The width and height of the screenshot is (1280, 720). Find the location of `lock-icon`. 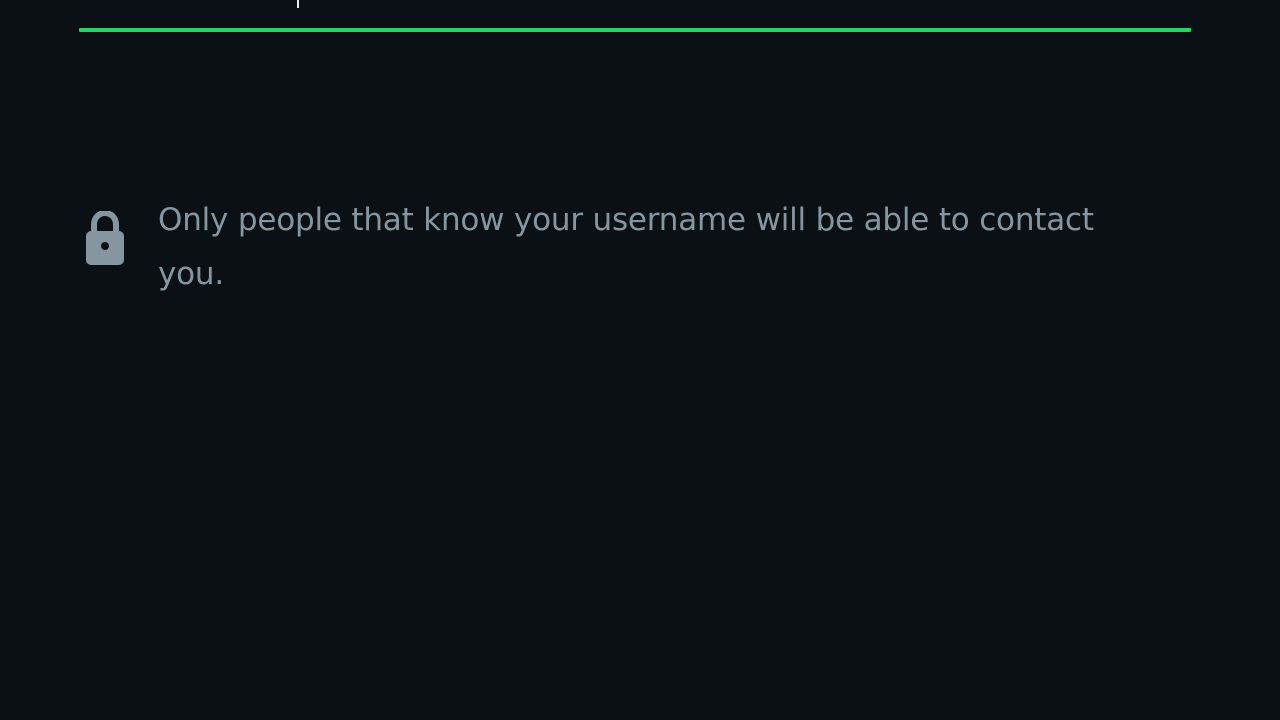

lock-icon is located at coordinates (105, 238).